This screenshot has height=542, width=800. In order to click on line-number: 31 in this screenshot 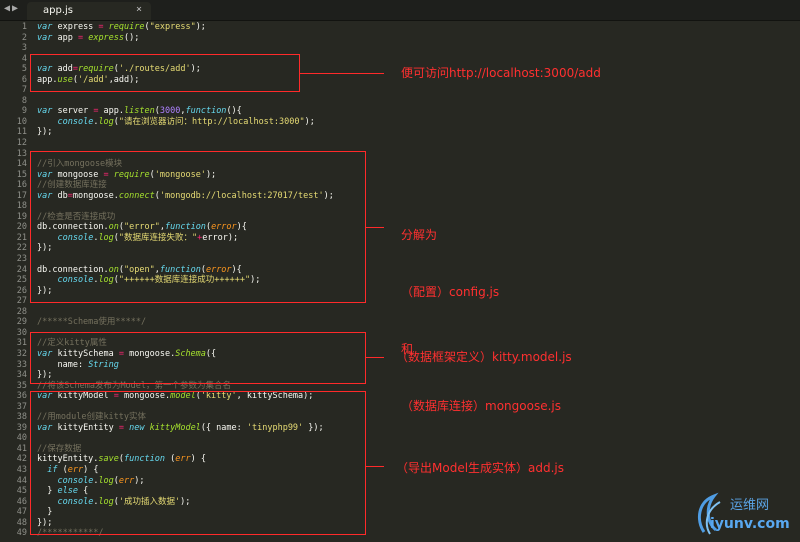, I will do `click(21, 343)`.